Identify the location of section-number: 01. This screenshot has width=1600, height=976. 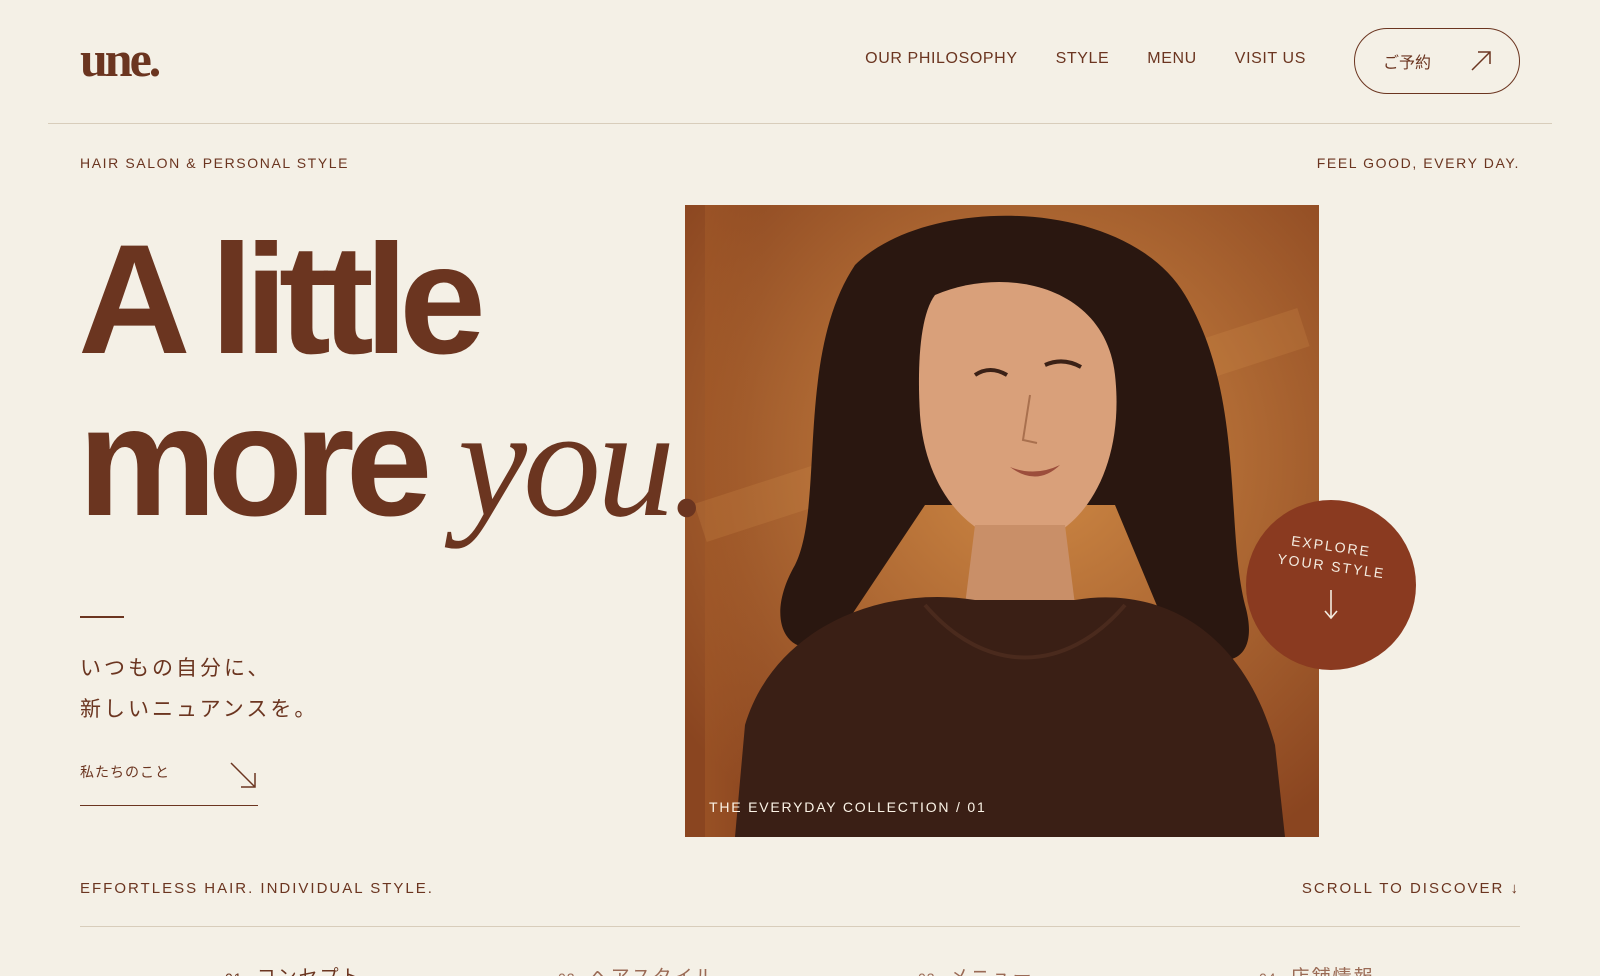
(234, 973).